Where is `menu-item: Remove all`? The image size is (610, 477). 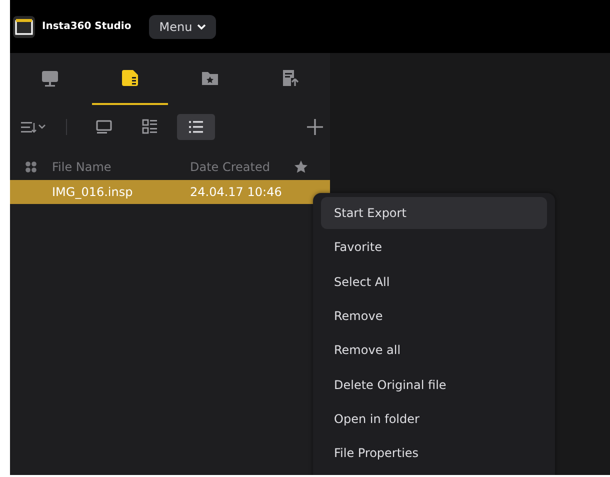
menu-item: Remove all is located at coordinates (434, 350).